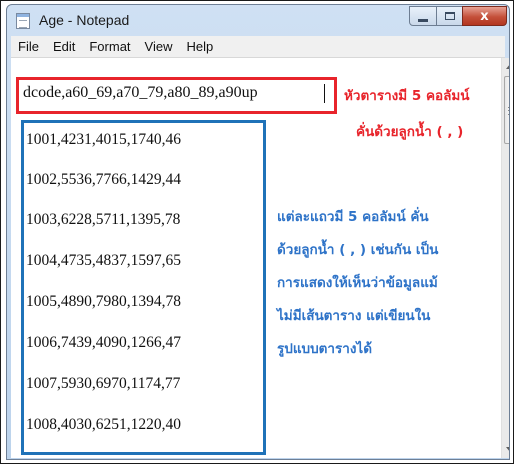 This screenshot has height=466, width=516. What do you see at coordinates (507, 449) in the screenshot?
I see `arrow-down-icon` at bounding box center [507, 449].